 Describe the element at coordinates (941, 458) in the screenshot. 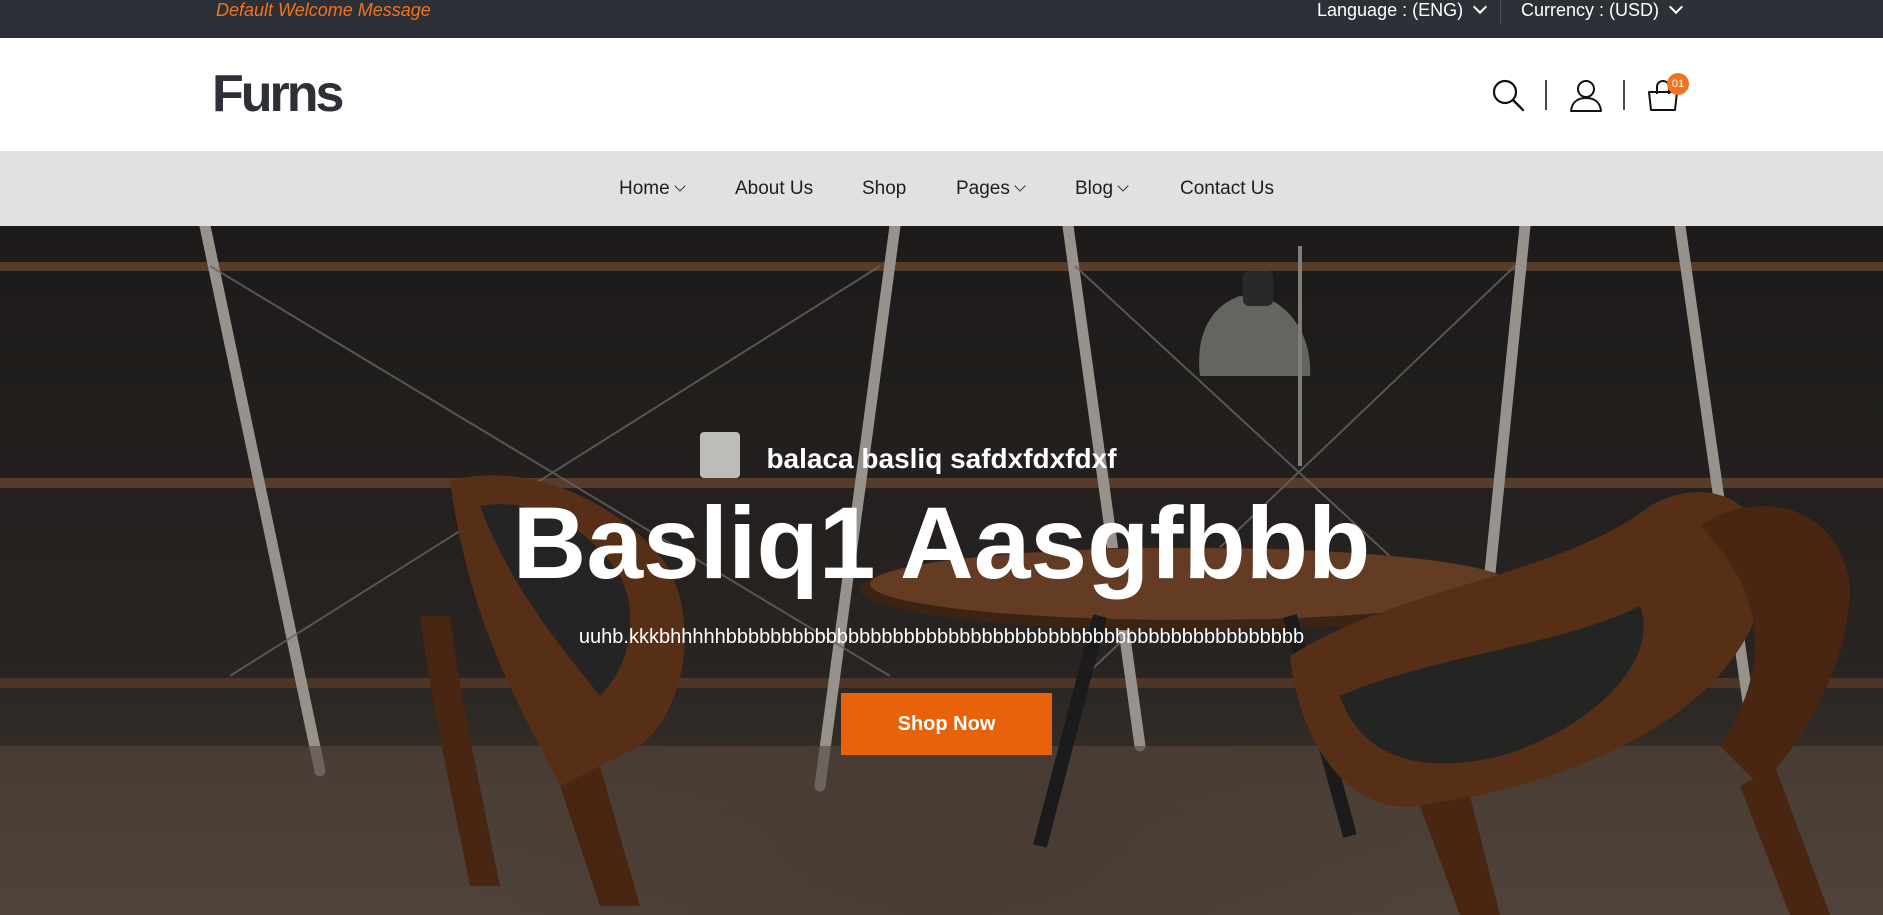

I see `hero-subtitle: balaca basliq safdxfdxfdxf` at that location.